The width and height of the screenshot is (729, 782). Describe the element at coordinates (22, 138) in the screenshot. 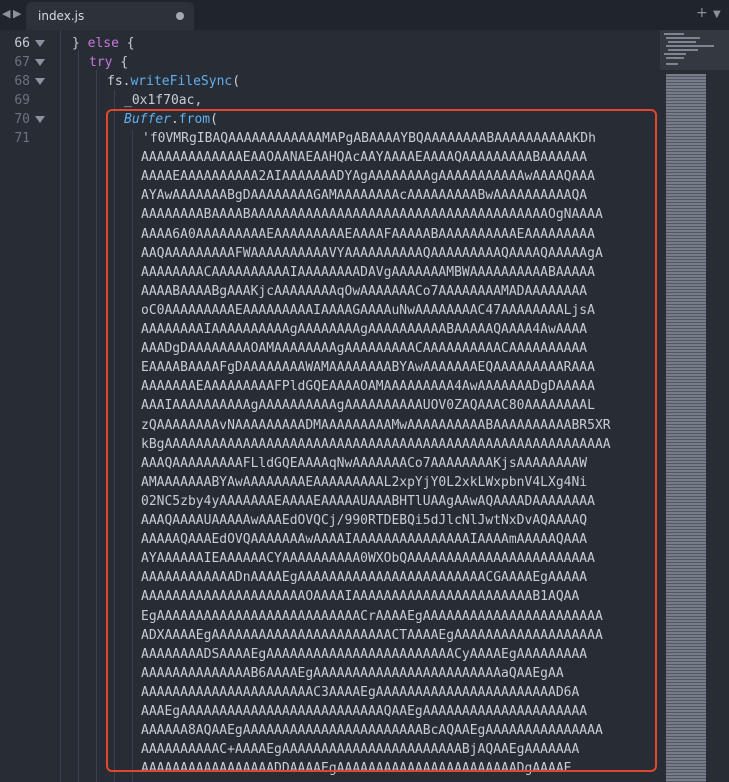

I see `line-number-71: 71` at that location.